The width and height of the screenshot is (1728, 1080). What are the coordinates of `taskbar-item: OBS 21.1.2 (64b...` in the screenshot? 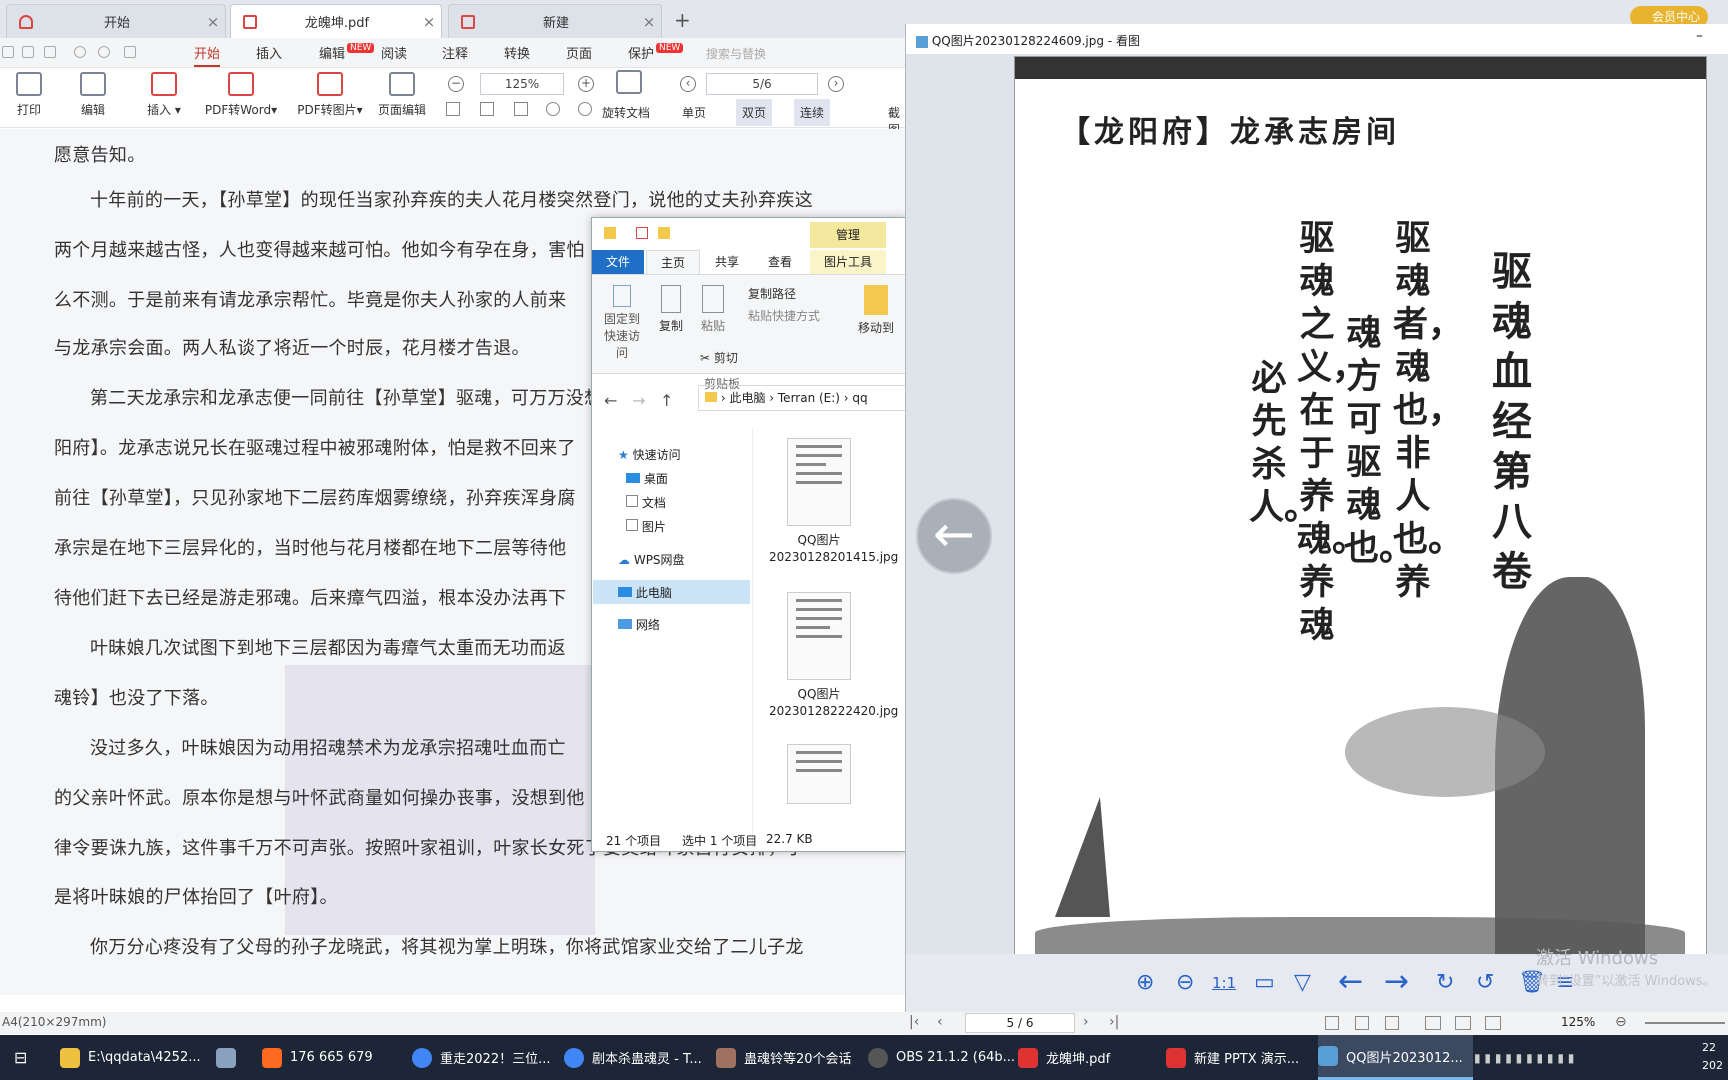 It's located at (941, 1057).